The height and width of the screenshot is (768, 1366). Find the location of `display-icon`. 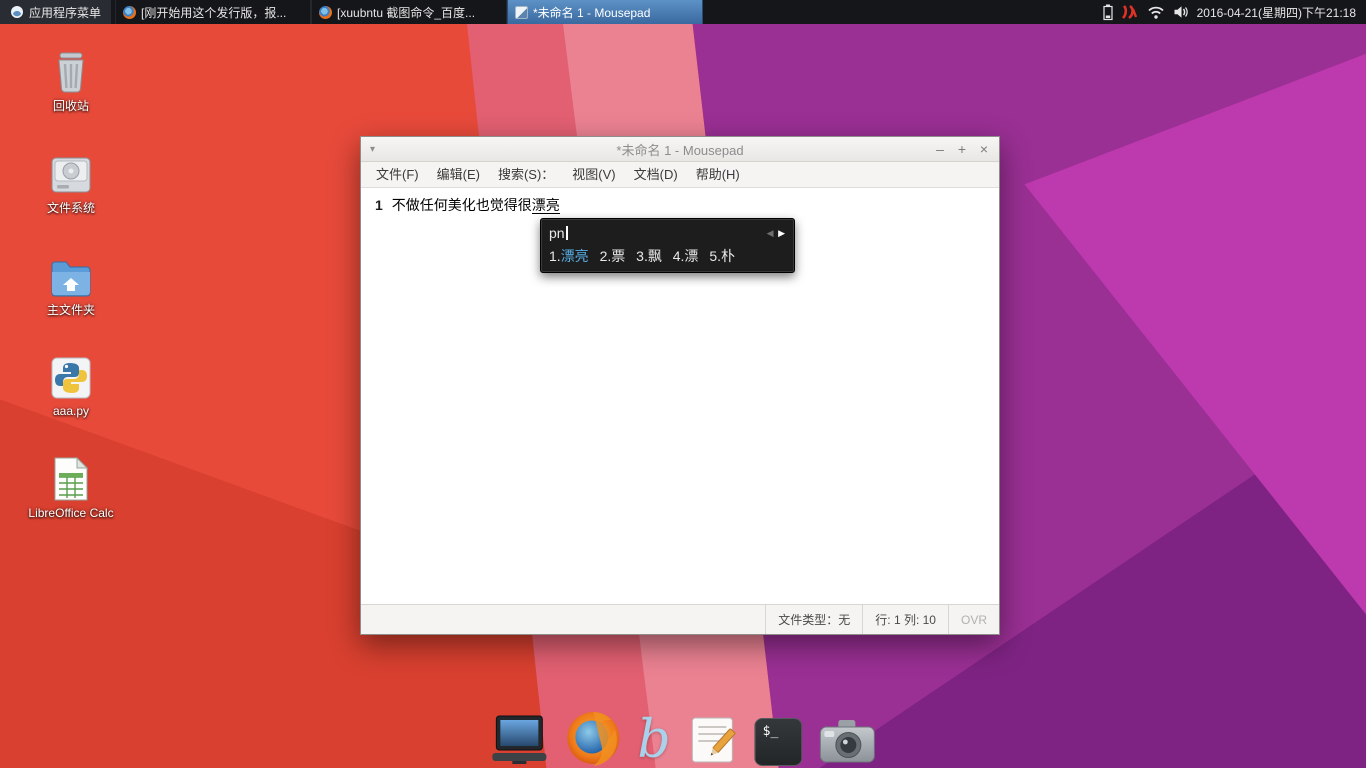

display-icon is located at coordinates (519, 739).